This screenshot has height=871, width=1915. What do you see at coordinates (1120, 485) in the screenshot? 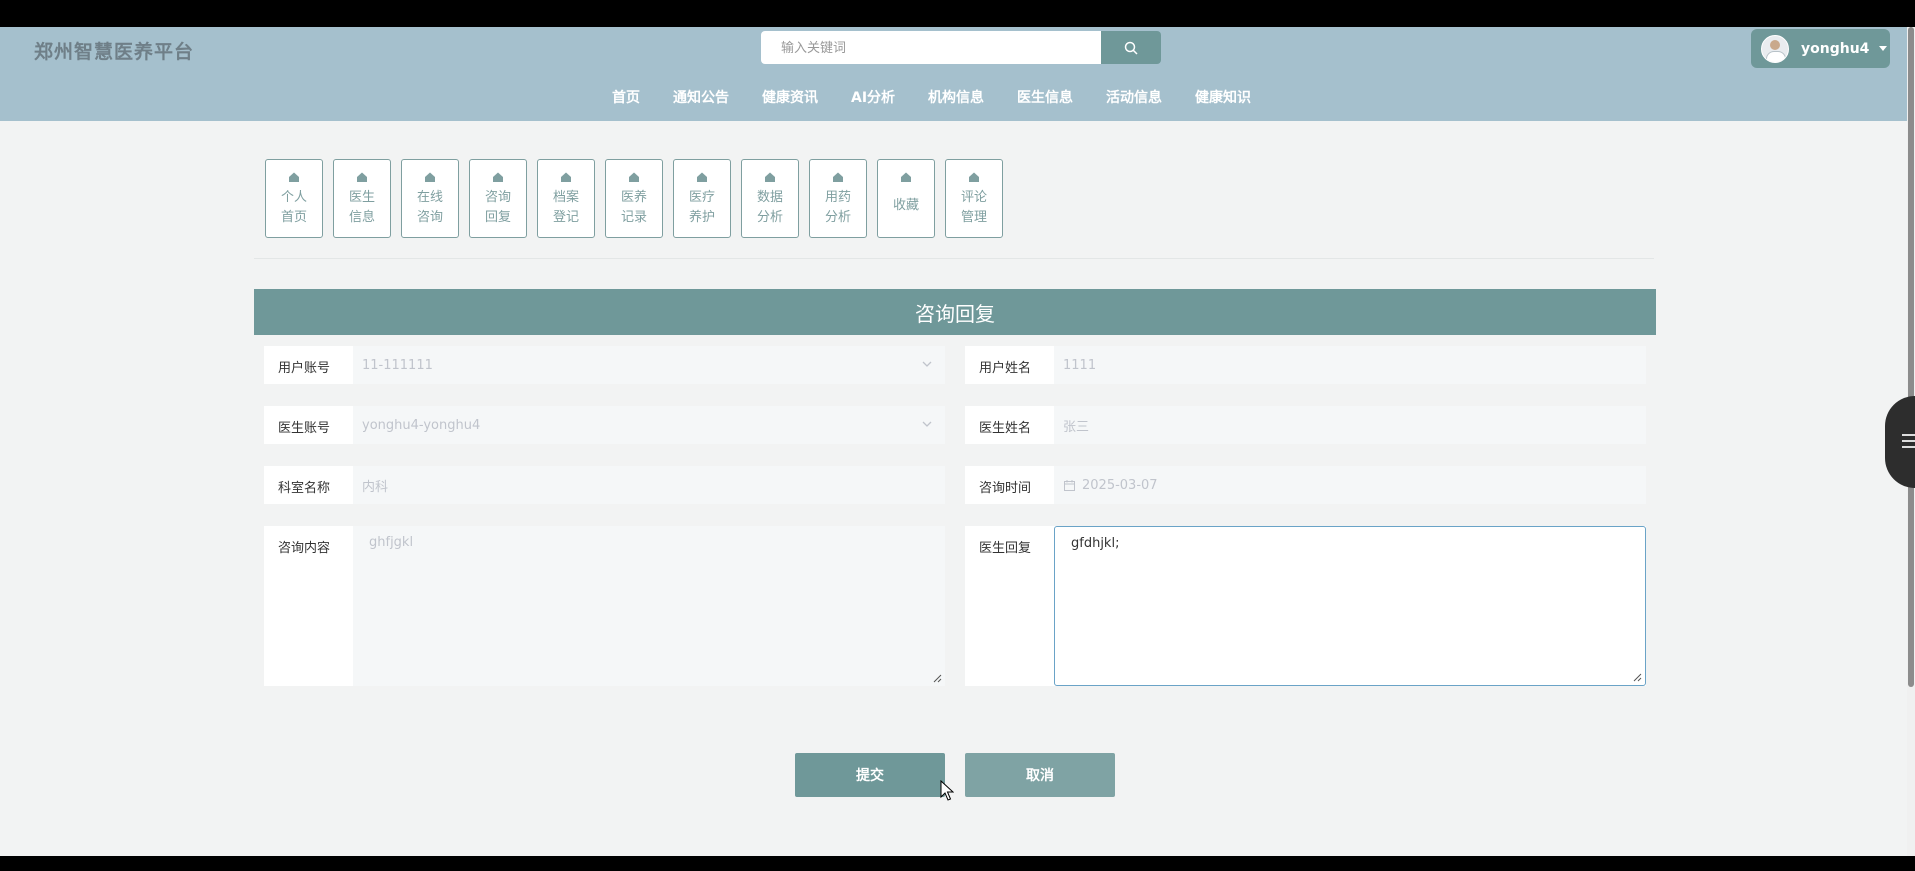
I see `field-value: 2025-03-07` at bounding box center [1120, 485].